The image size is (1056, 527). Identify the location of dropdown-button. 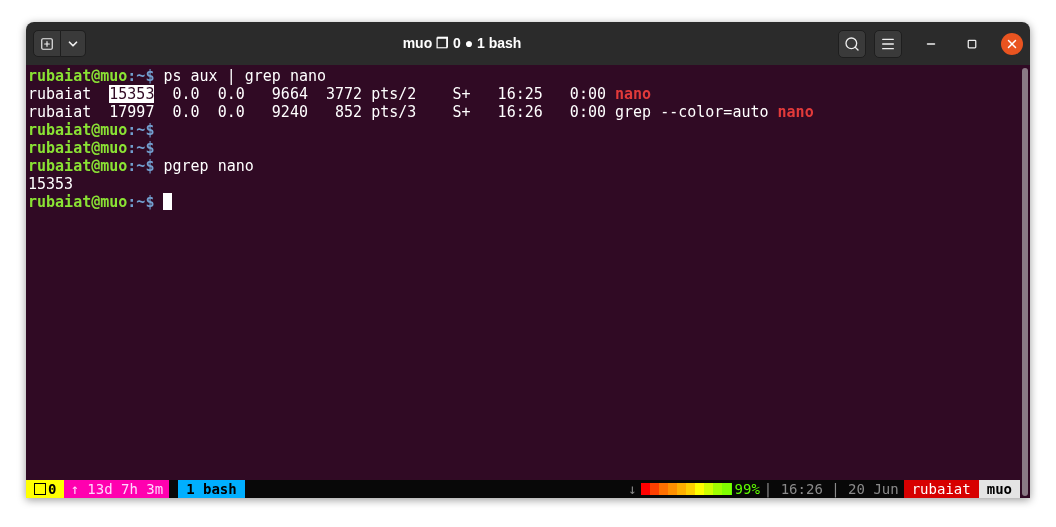
(73, 43).